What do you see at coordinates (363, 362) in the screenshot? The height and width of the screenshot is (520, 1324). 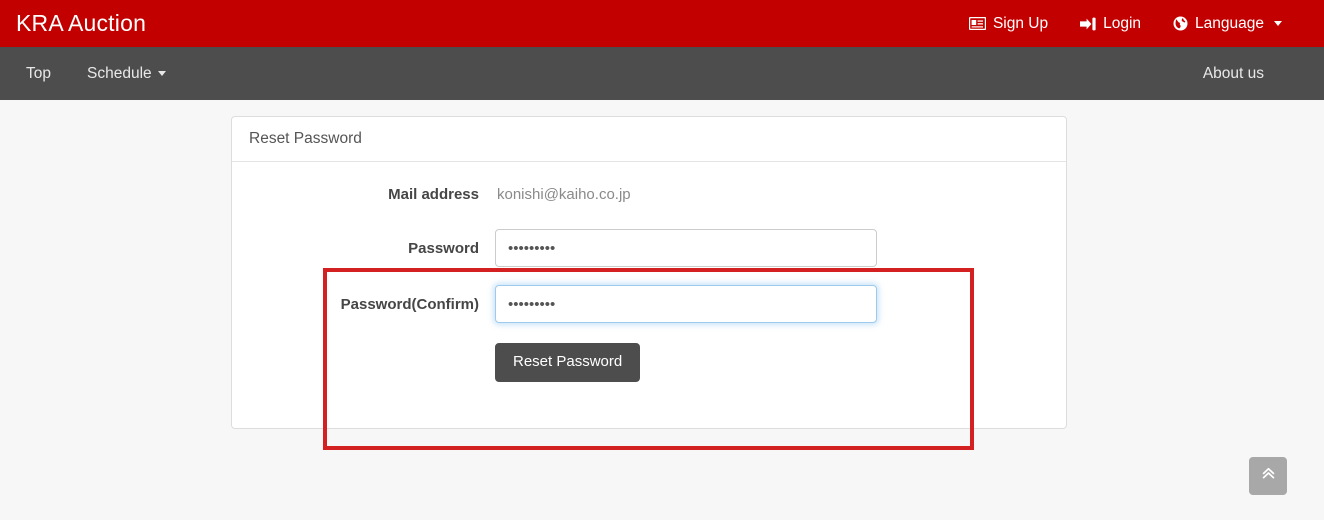 I see `submit-spacer` at bounding box center [363, 362].